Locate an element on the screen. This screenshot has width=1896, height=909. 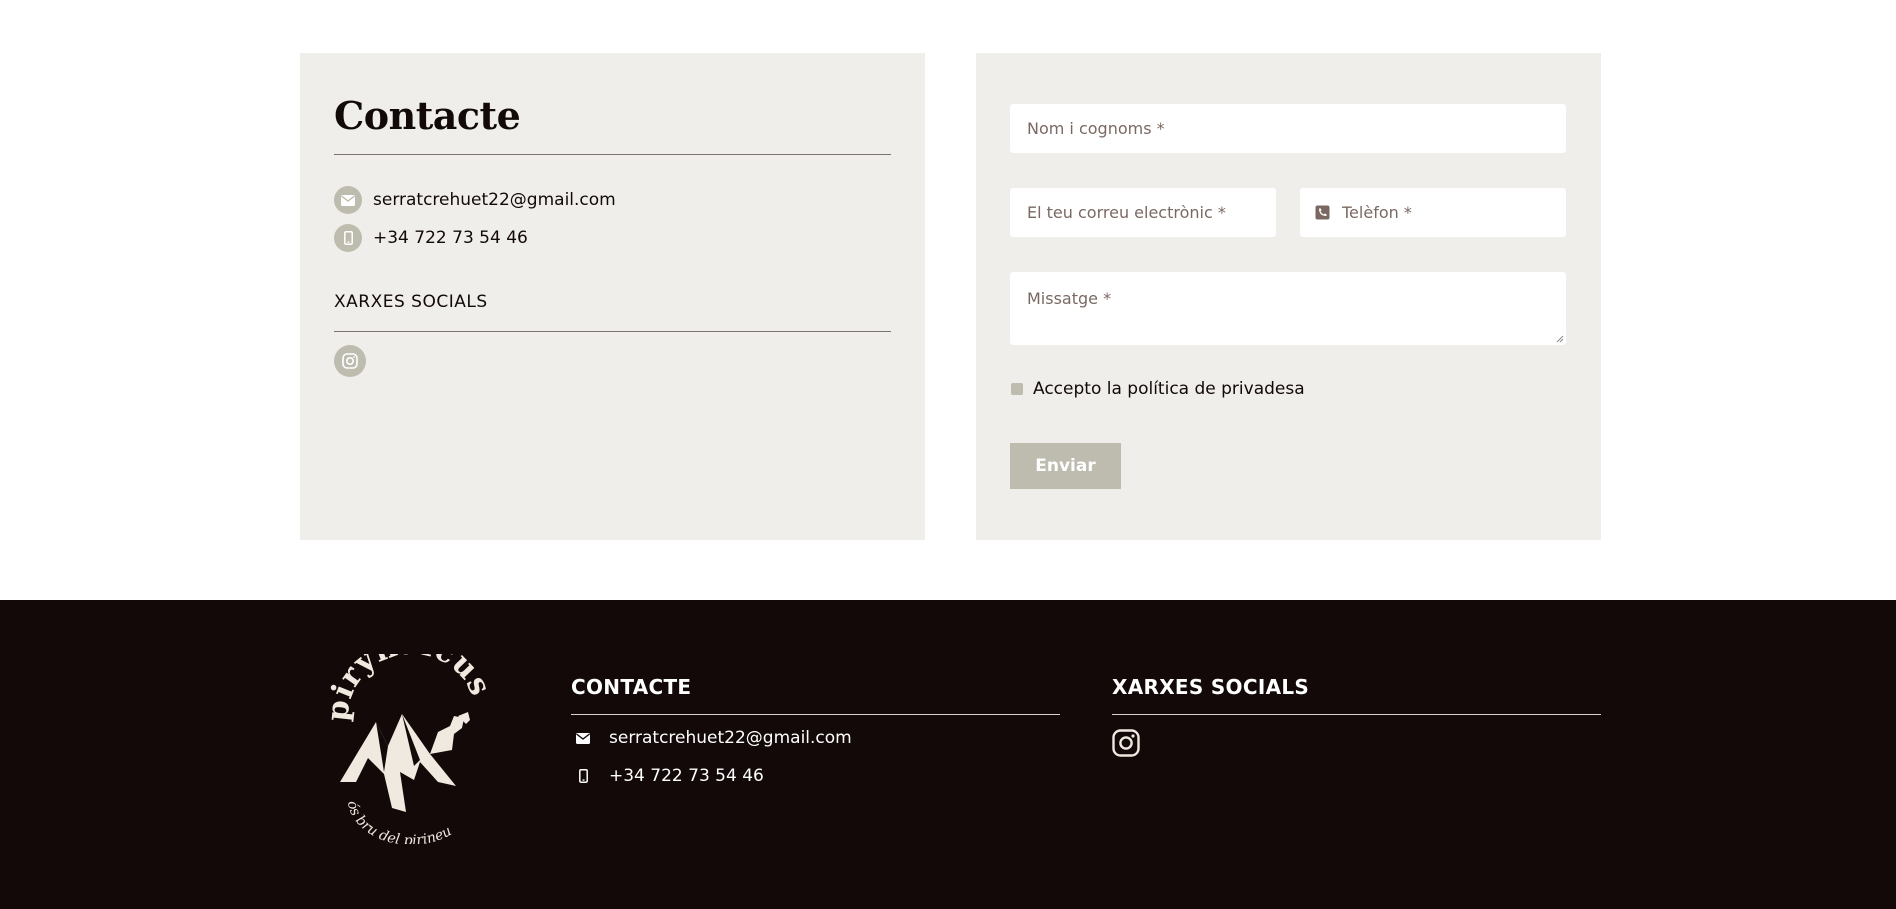
email-field: El teu correu electrònic * is located at coordinates (1143, 212).